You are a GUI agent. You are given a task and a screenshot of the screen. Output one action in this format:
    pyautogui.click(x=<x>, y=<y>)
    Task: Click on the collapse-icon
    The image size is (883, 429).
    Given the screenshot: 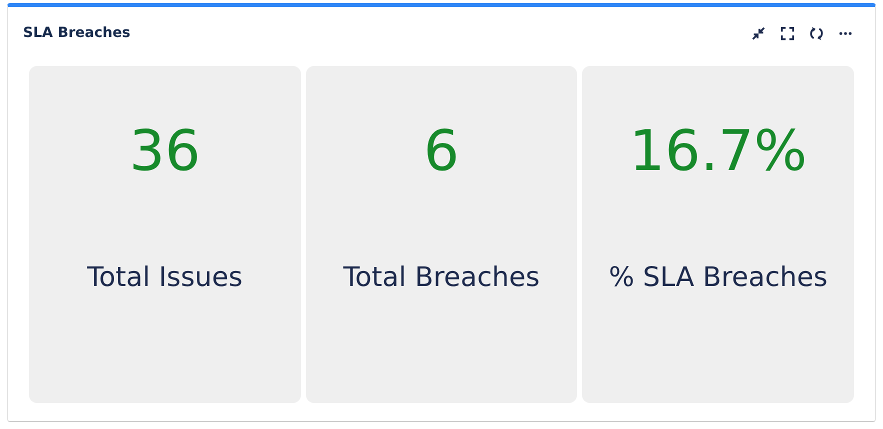 What is the action you would take?
    pyautogui.click(x=758, y=33)
    